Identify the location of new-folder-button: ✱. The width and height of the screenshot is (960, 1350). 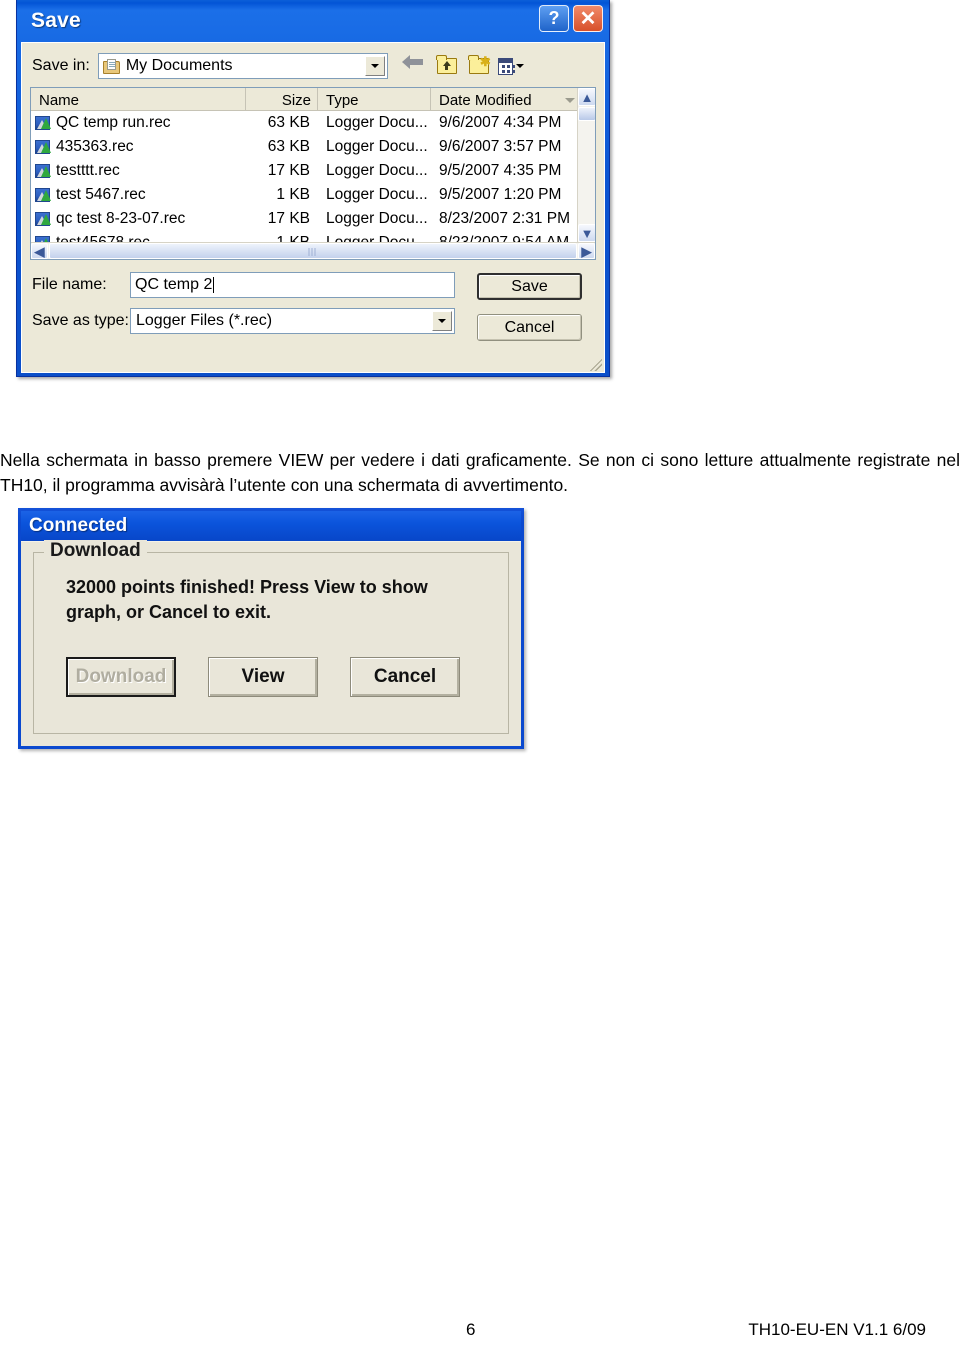
(479, 66).